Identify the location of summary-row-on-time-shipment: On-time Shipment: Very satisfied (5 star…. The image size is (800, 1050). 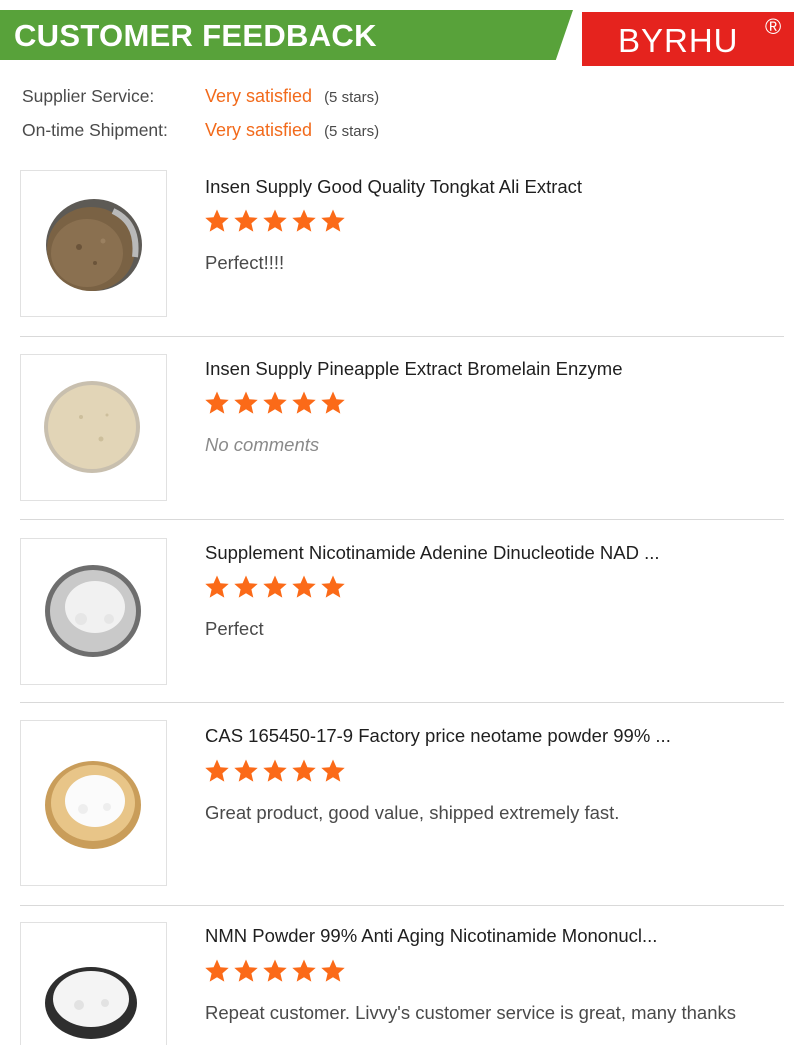
(200, 137).